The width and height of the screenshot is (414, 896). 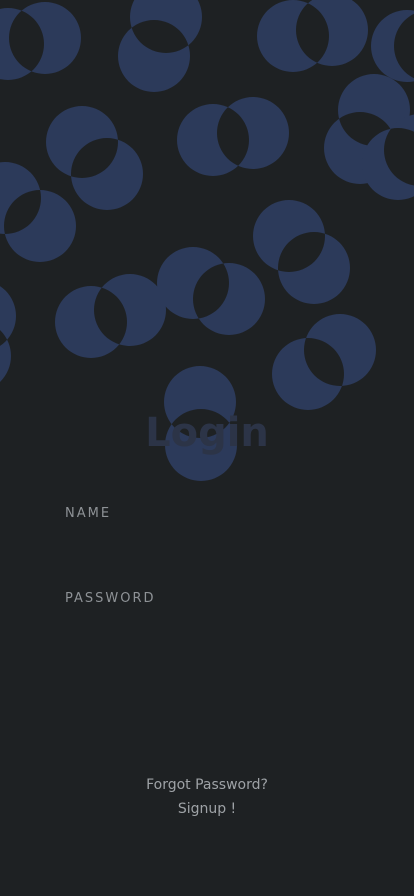 What do you see at coordinates (207, 785) in the screenshot?
I see `forgot-password-link: Forgot Password?` at bounding box center [207, 785].